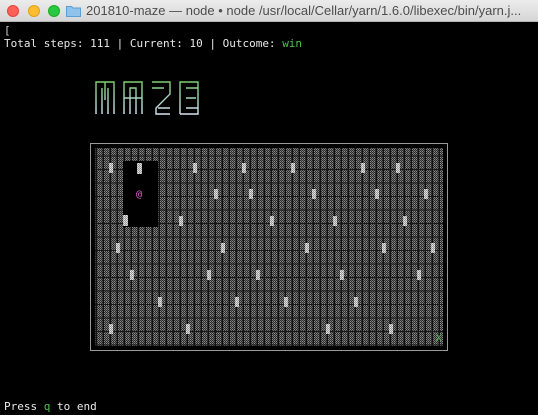  What do you see at coordinates (159, 43) in the screenshot?
I see `current-label: Current:` at bounding box center [159, 43].